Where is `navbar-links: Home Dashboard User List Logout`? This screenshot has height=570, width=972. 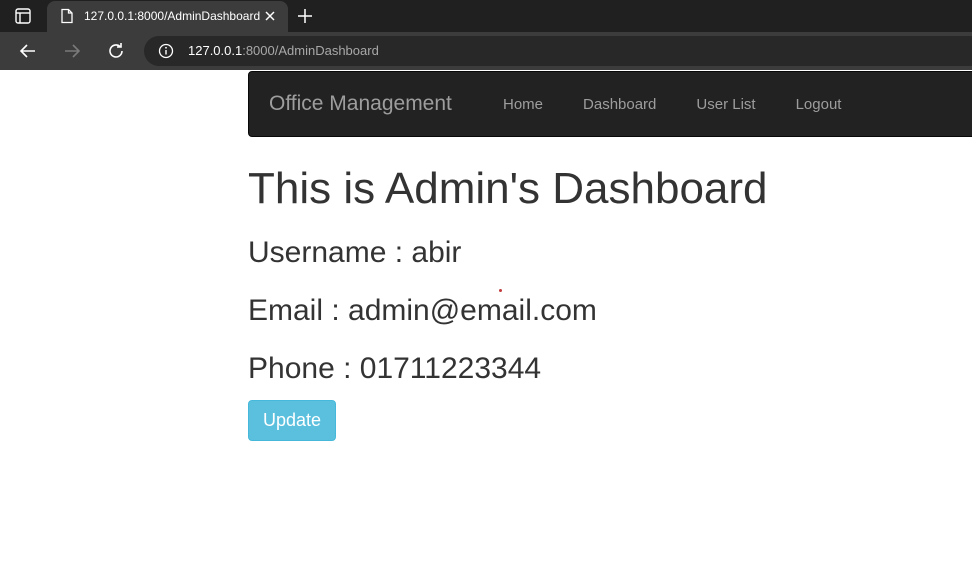
navbar-links: Home Dashboard User List Logout is located at coordinates (672, 105).